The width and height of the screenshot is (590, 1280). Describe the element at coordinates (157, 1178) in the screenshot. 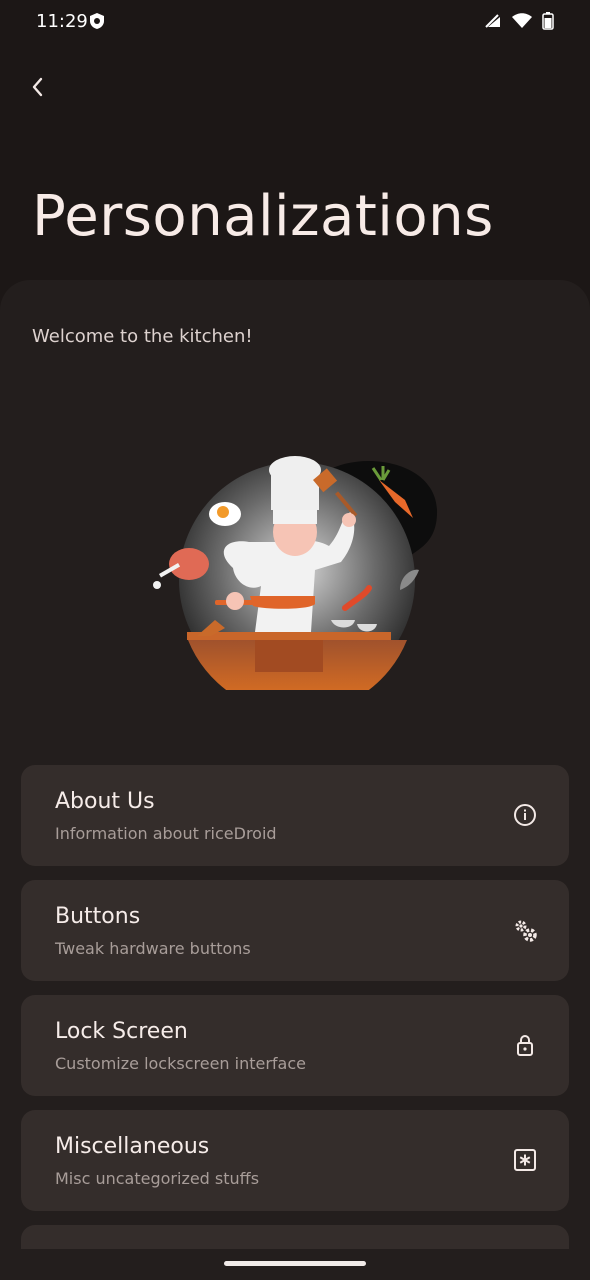

I see `card-subtitle: Misc uncategorized stuffs` at that location.